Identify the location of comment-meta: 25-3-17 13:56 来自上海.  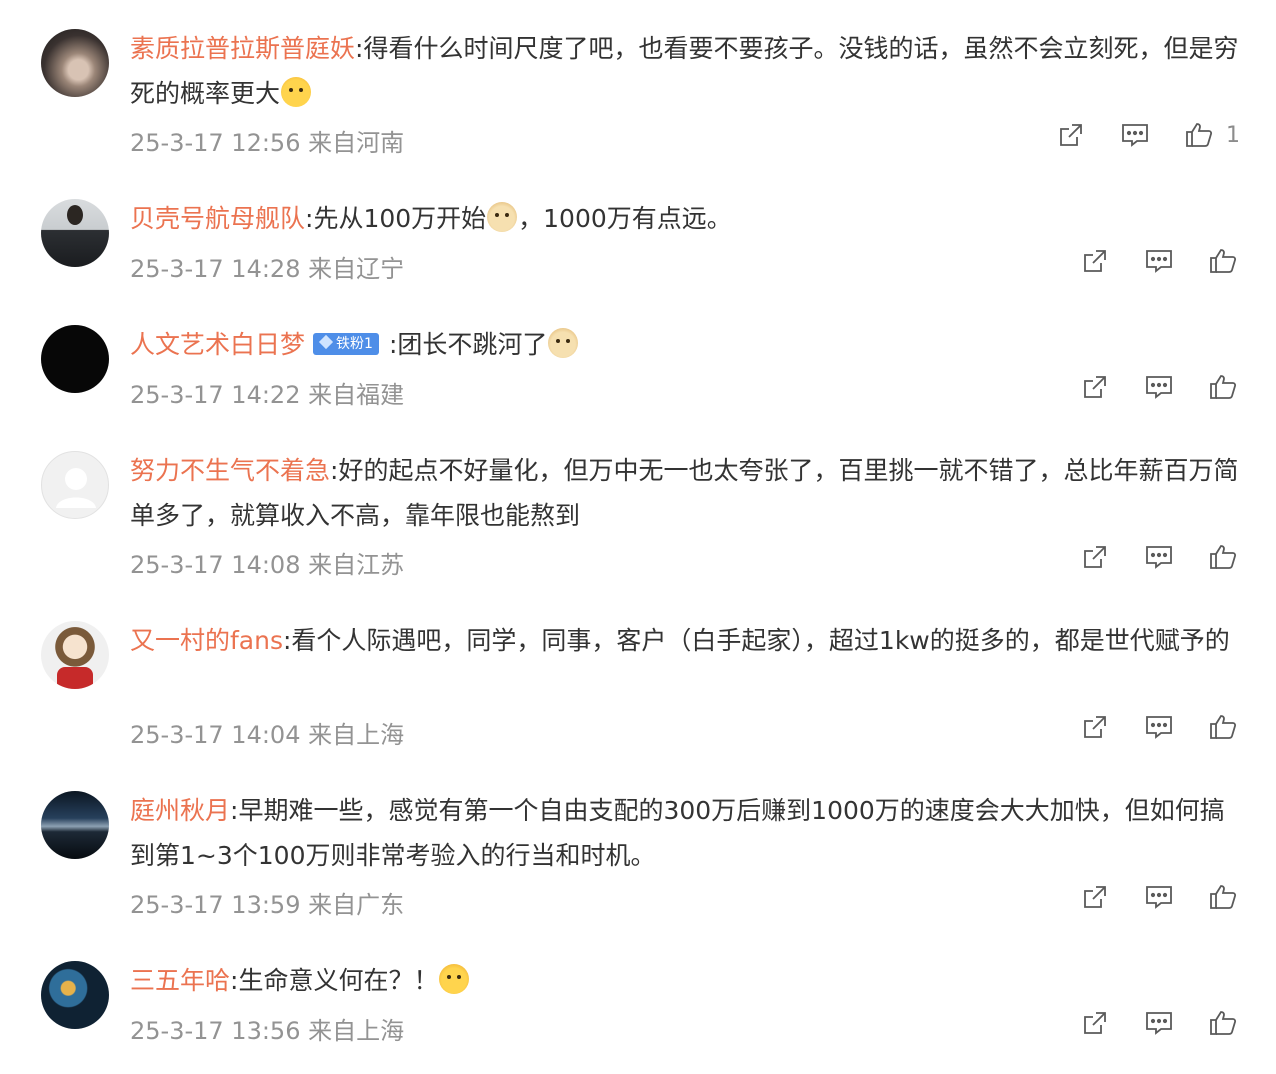
(267, 1028).